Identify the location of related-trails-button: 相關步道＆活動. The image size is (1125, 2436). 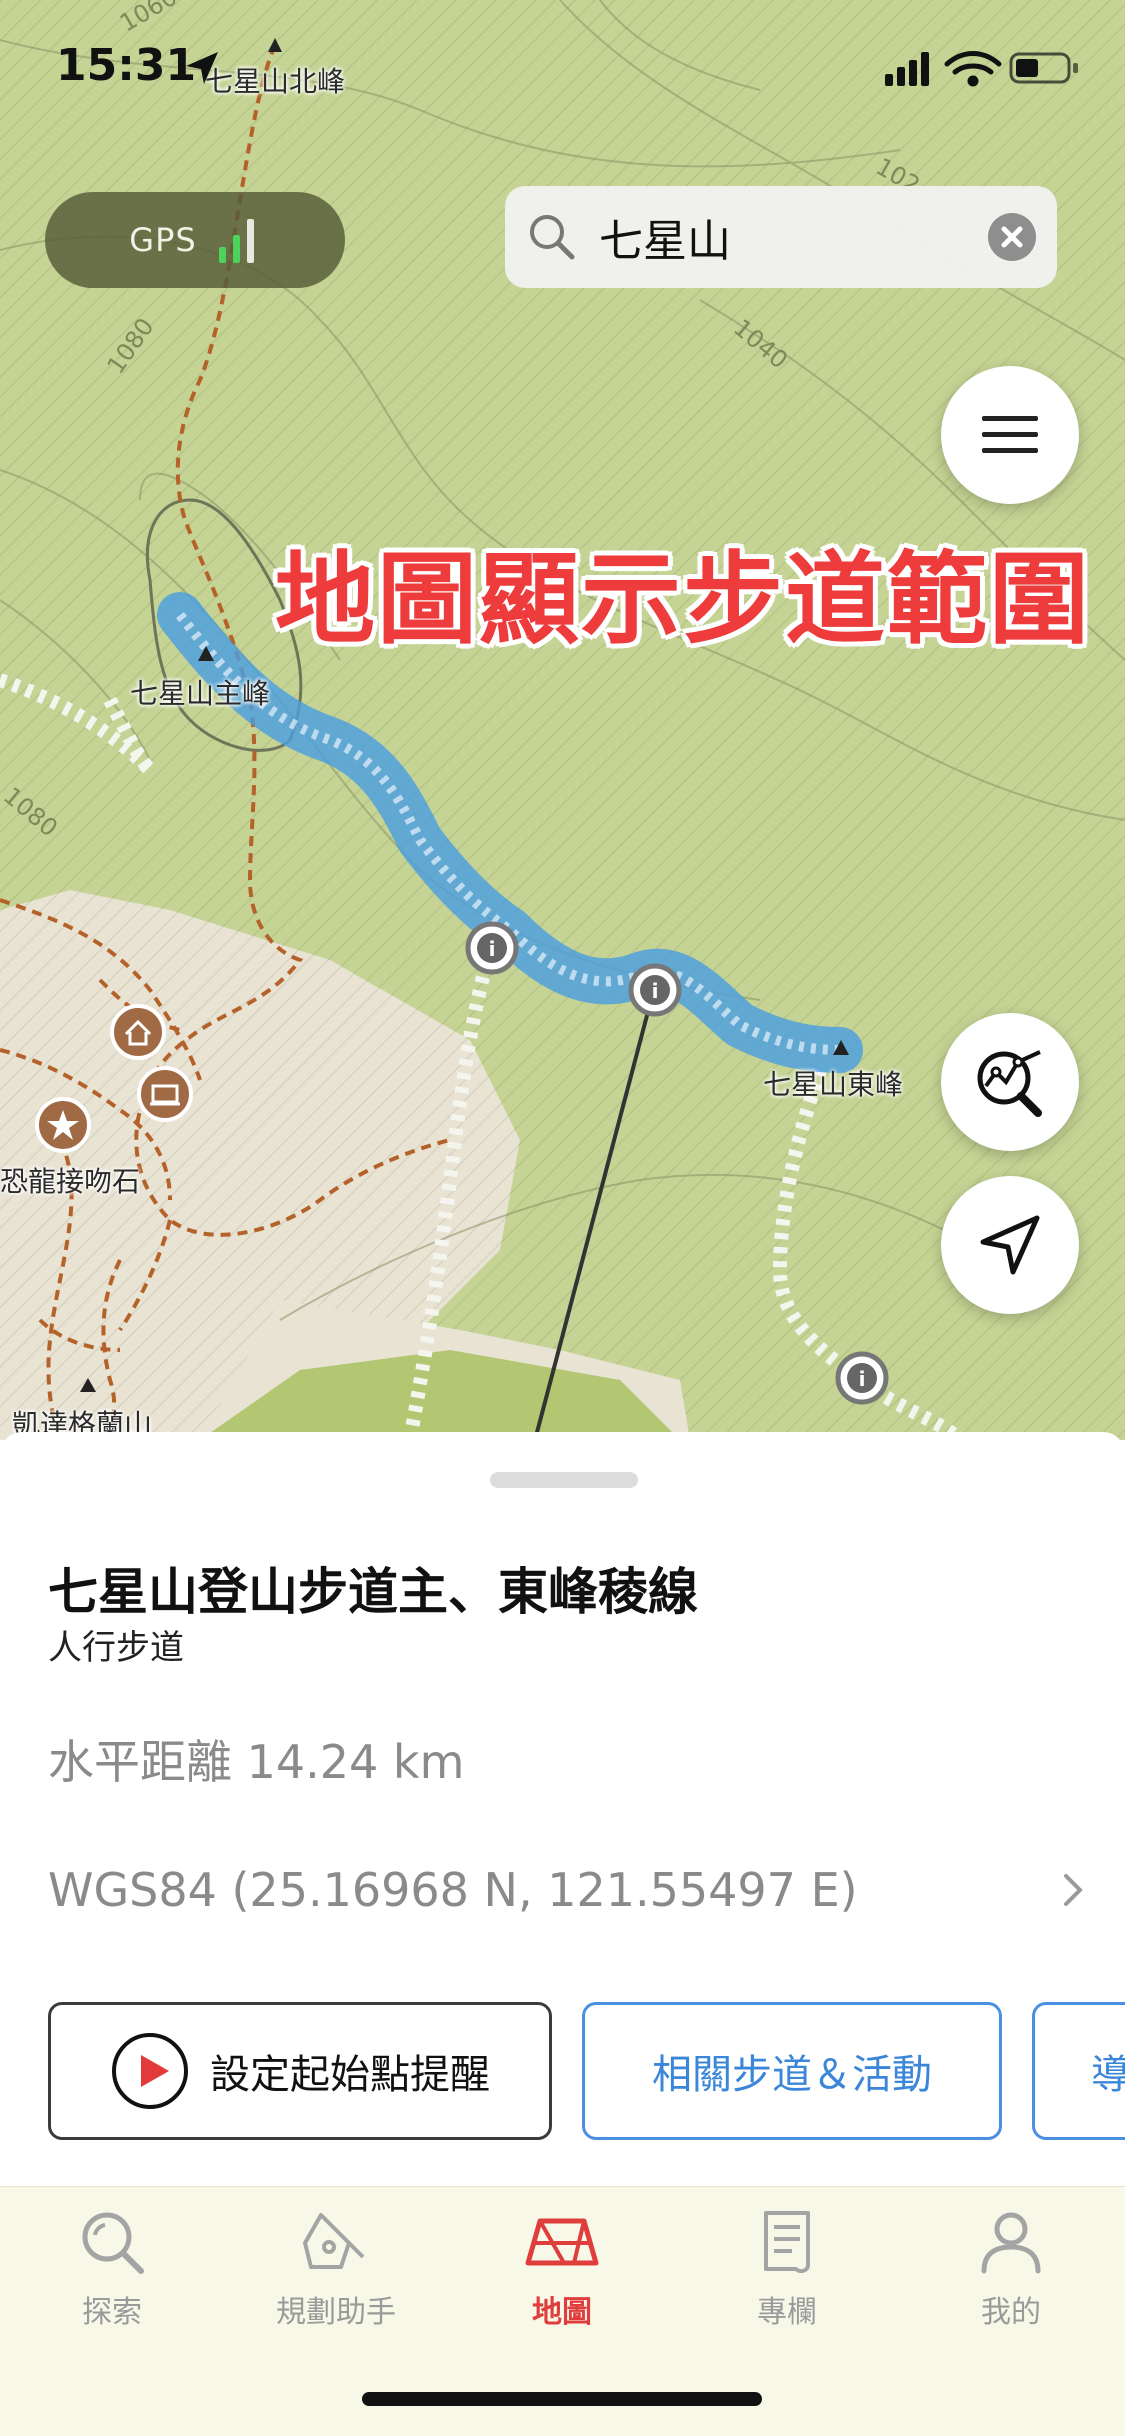
(792, 2071).